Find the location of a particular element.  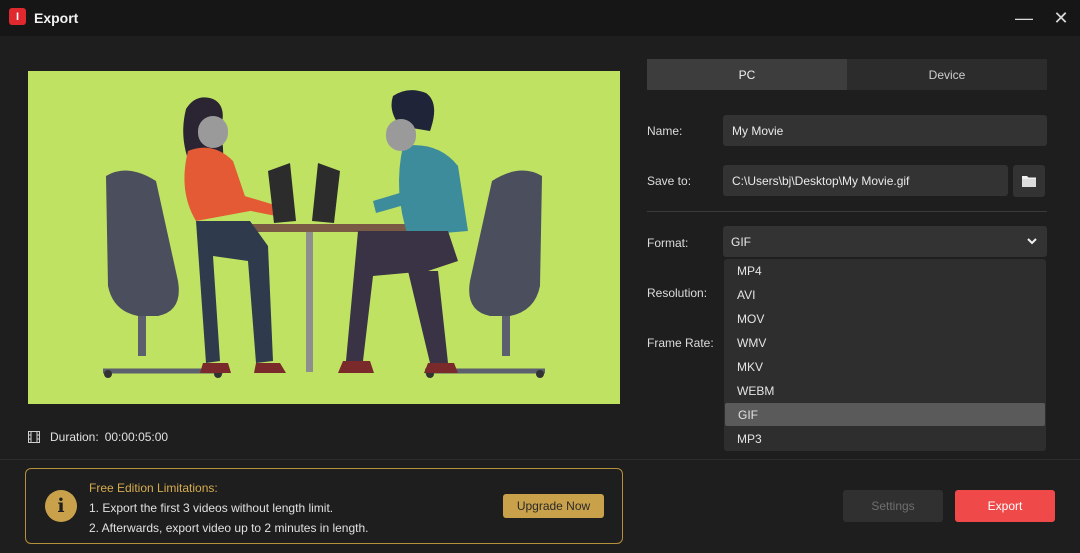

folder-icon is located at coordinates (1029, 181).